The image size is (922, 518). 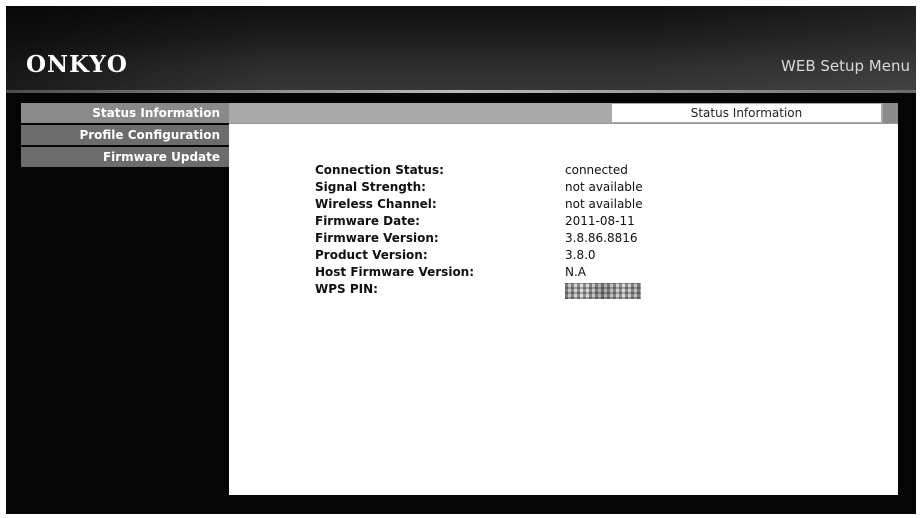 What do you see at coordinates (376, 204) in the screenshot?
I see `info-label: Wireless Channel:` at bounding box center [376, 204].